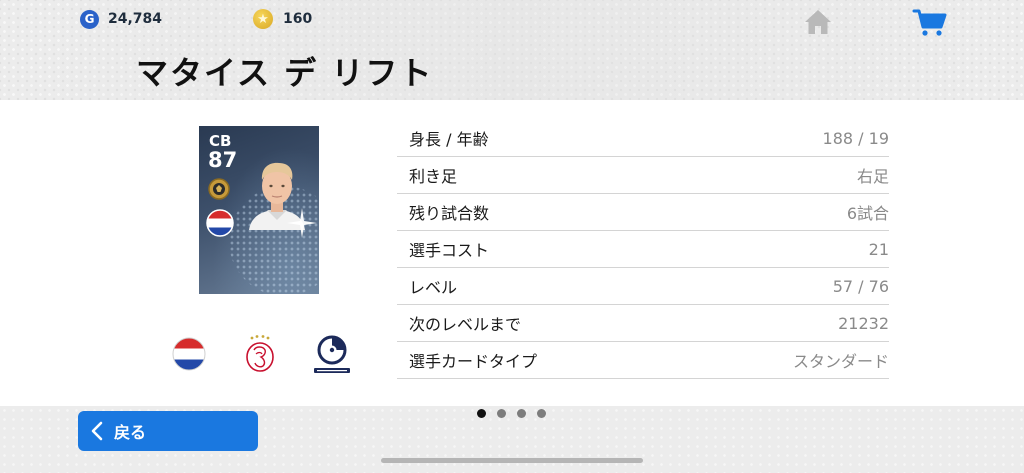 This screenshot has width=1024, height=473. Describe the element at coordinates (818, 22) in the screenshot. I see `home-icon` at that location.